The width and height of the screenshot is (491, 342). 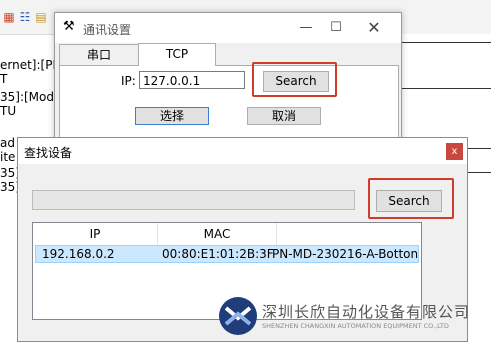 I want to click on bg-text-line: 35]:[Modb, so click(x=31, y=97).